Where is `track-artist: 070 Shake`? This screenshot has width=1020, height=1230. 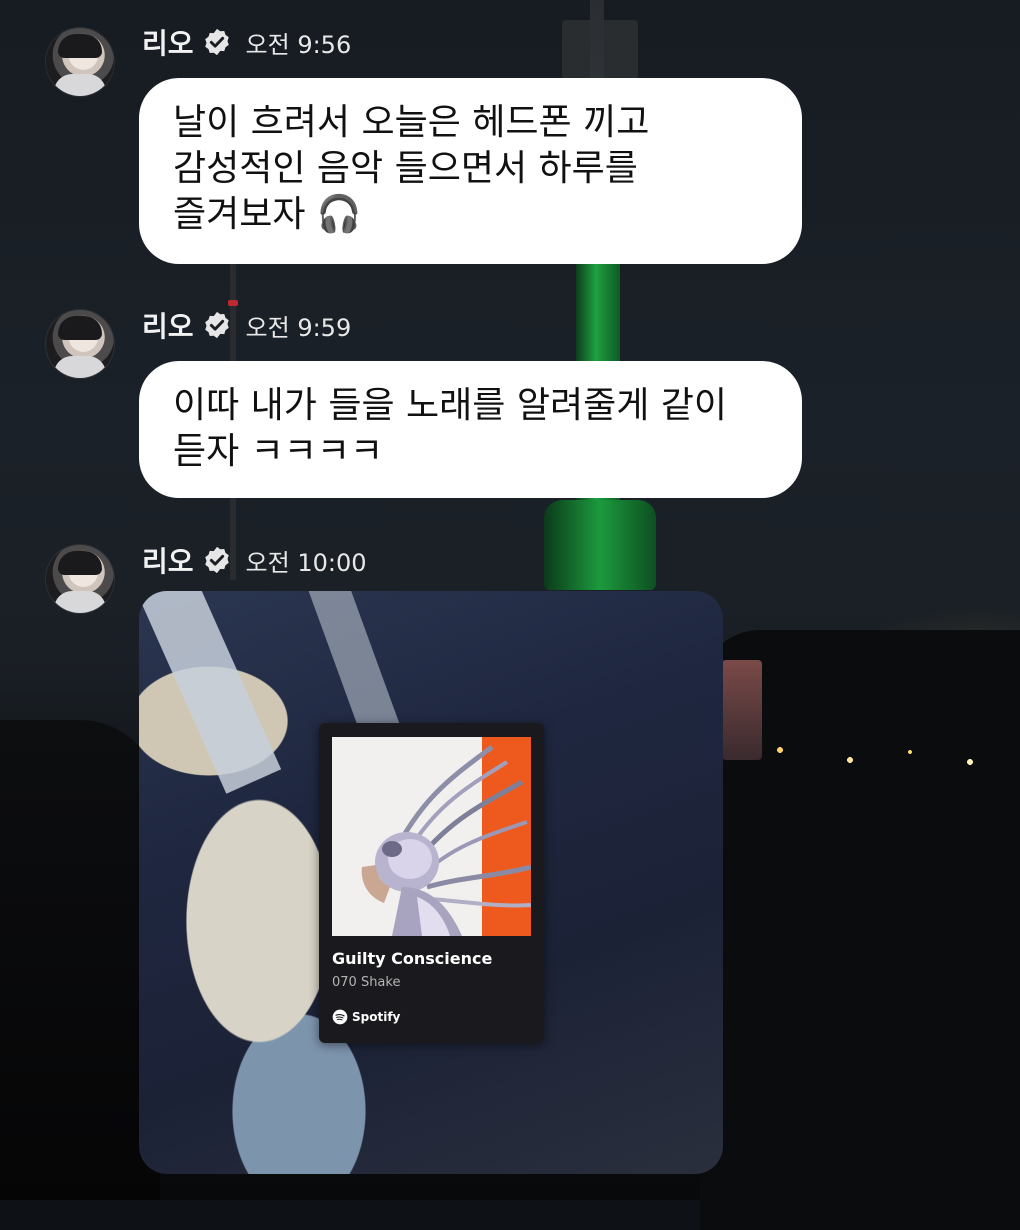 track-artist: 070 Shake is located at coordinates (366, 982).